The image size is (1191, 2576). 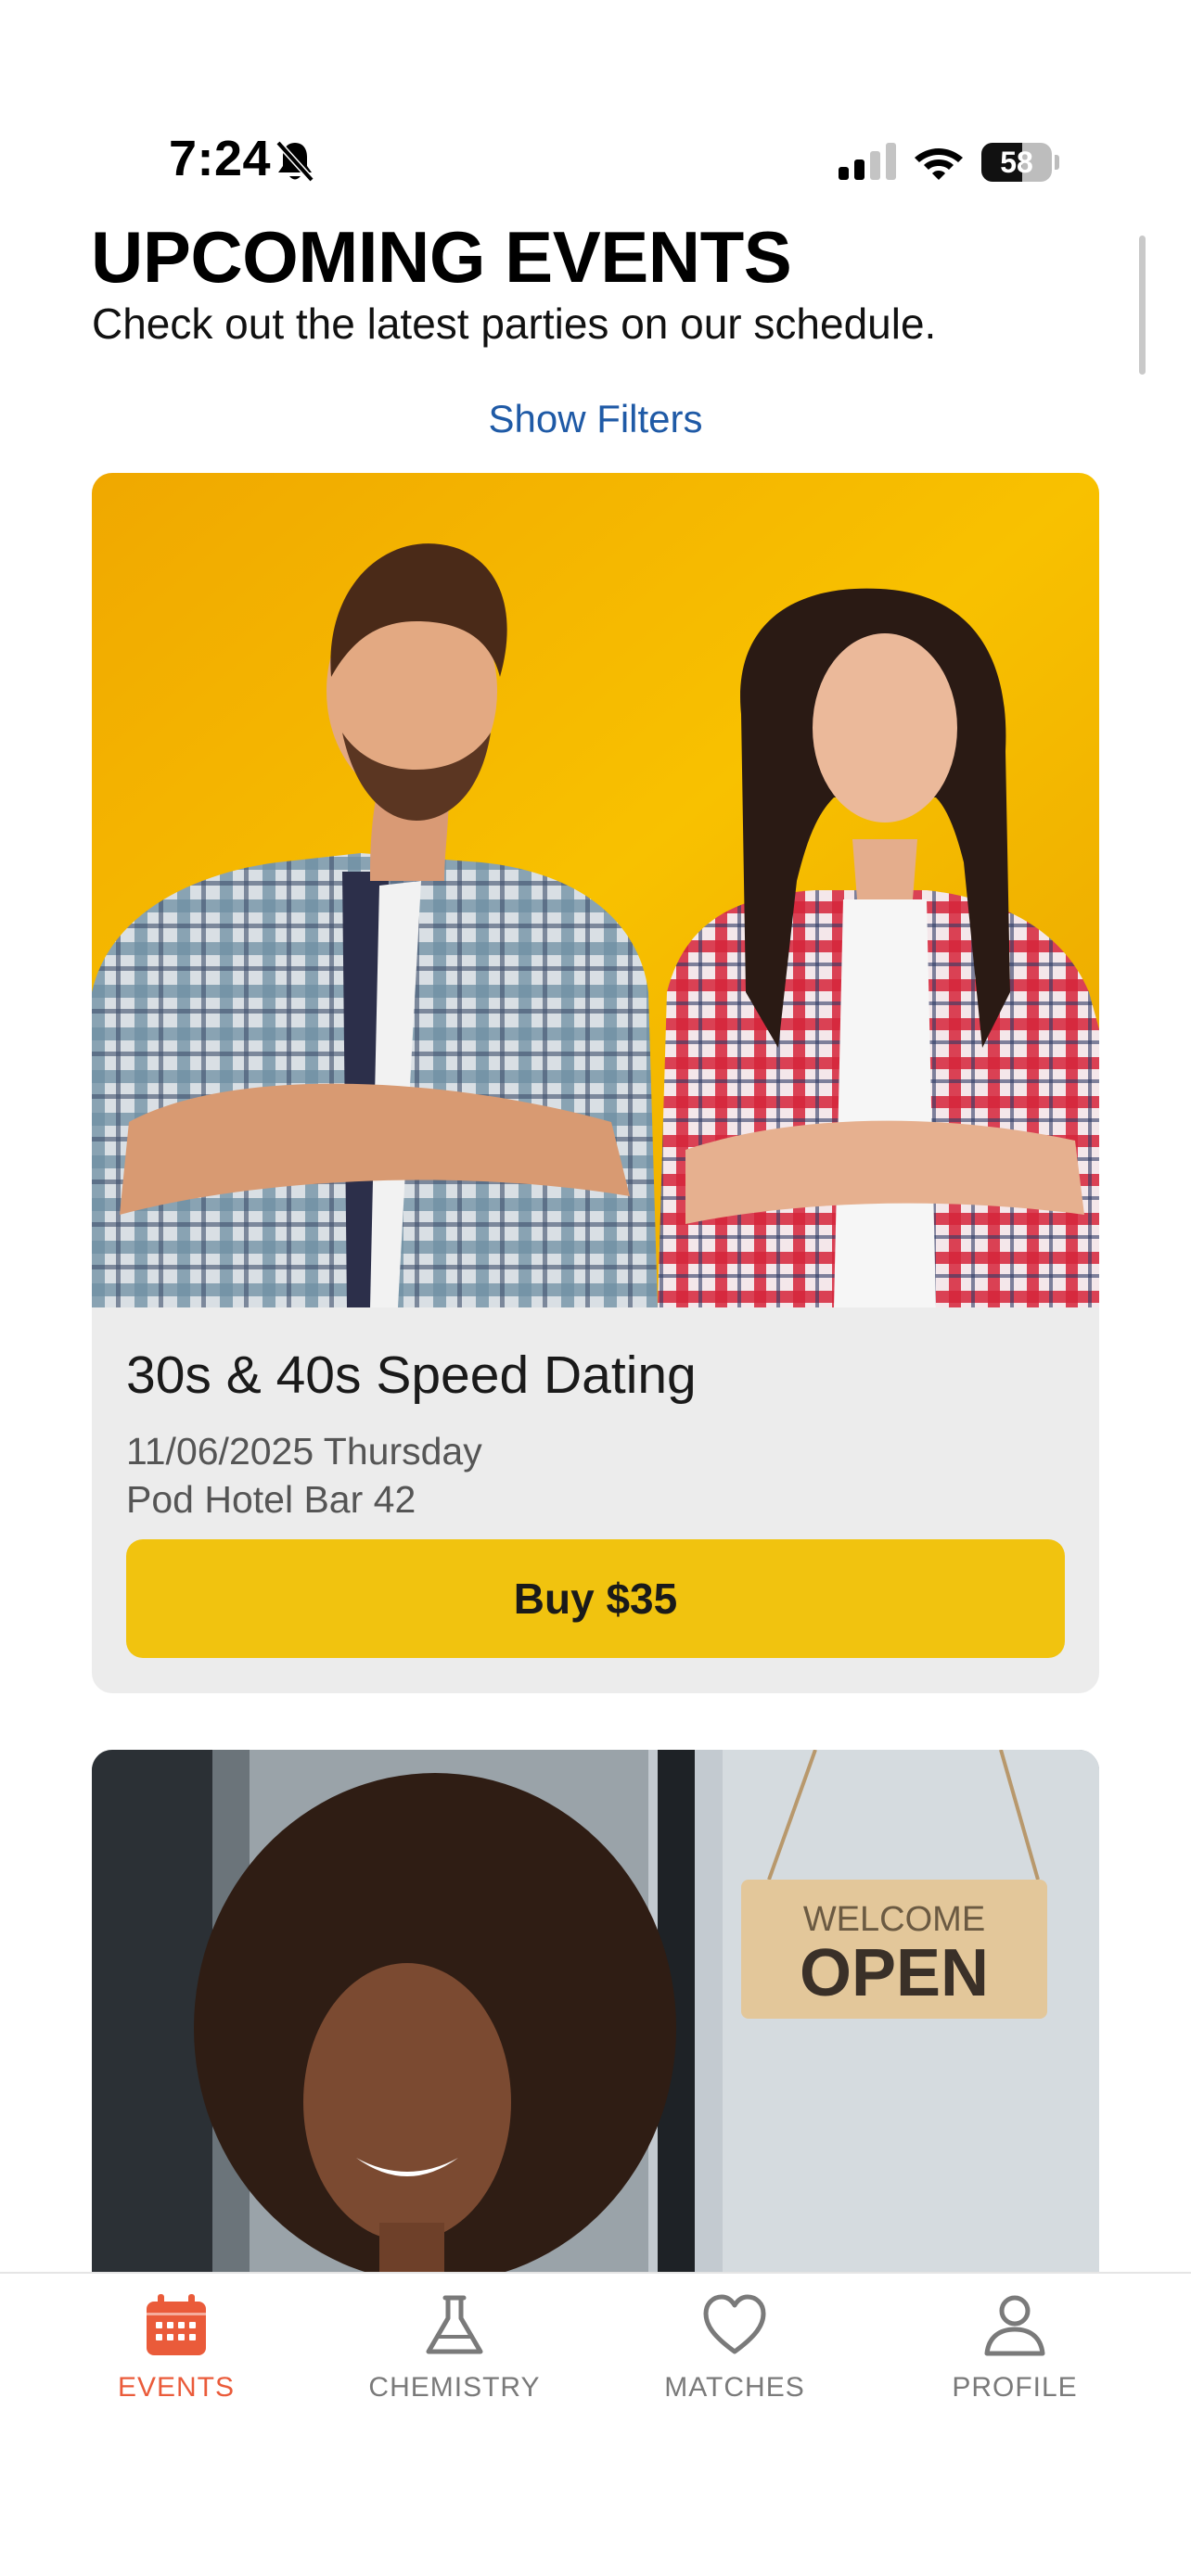 I want to click on tab-bar: EVENTS CHEMISTRY MATCHES PROFILE, so click(x=595, y=2424).